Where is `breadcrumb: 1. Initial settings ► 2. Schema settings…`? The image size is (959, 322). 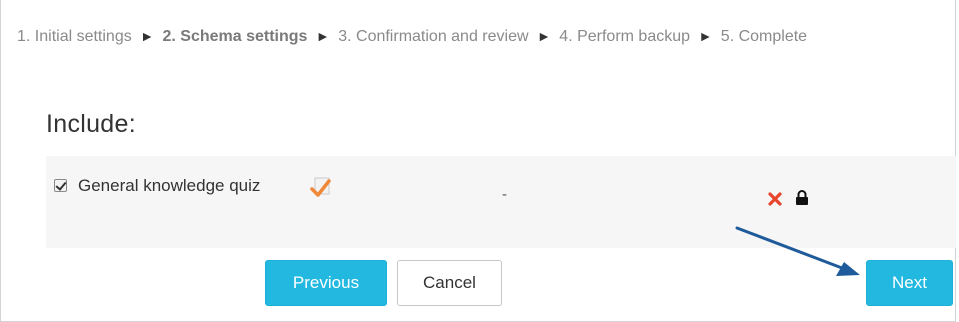 breadcrumb: 1. Initial settings ► 2. Schema settings… is located at coordinates (467, 36).